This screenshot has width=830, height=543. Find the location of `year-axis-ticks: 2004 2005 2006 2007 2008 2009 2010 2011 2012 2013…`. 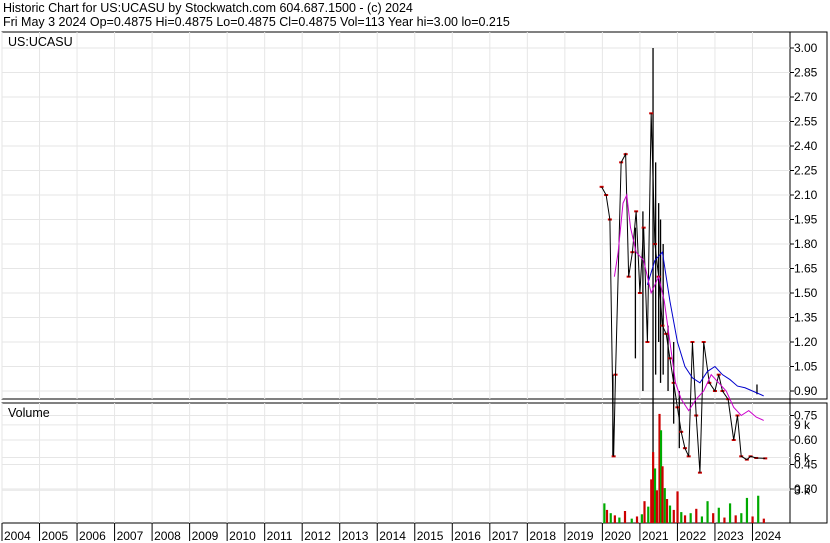

year-axis-ticks: 2004 2005 2006 2007 2008 2009 2010 2011 2012 2013… is located at coordinates (391, 533).